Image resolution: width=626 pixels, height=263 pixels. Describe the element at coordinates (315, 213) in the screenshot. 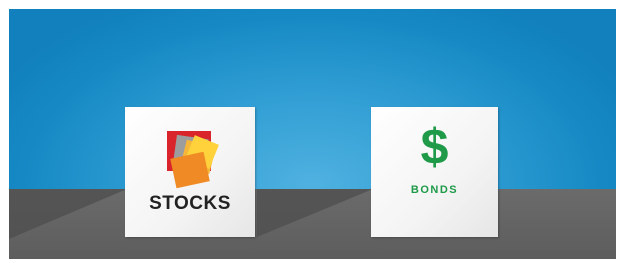

I see `card-shadow-middle` at that location.